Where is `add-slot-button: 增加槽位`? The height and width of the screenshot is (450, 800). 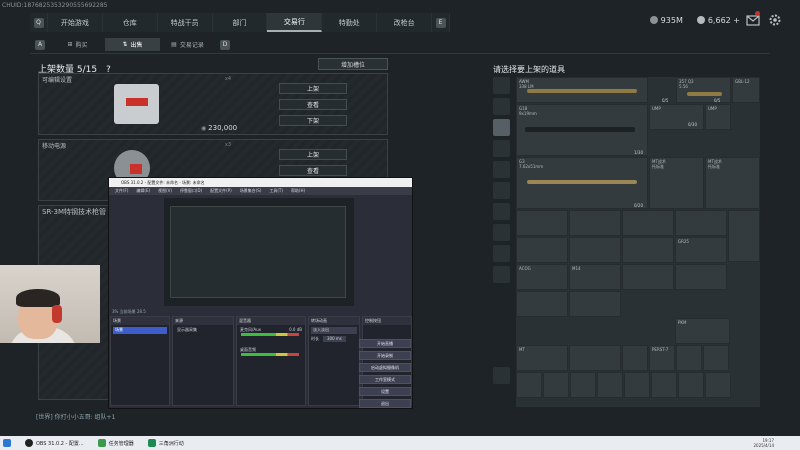
add-slot-button: 增加槽位 is located at coordinates (353, 64).